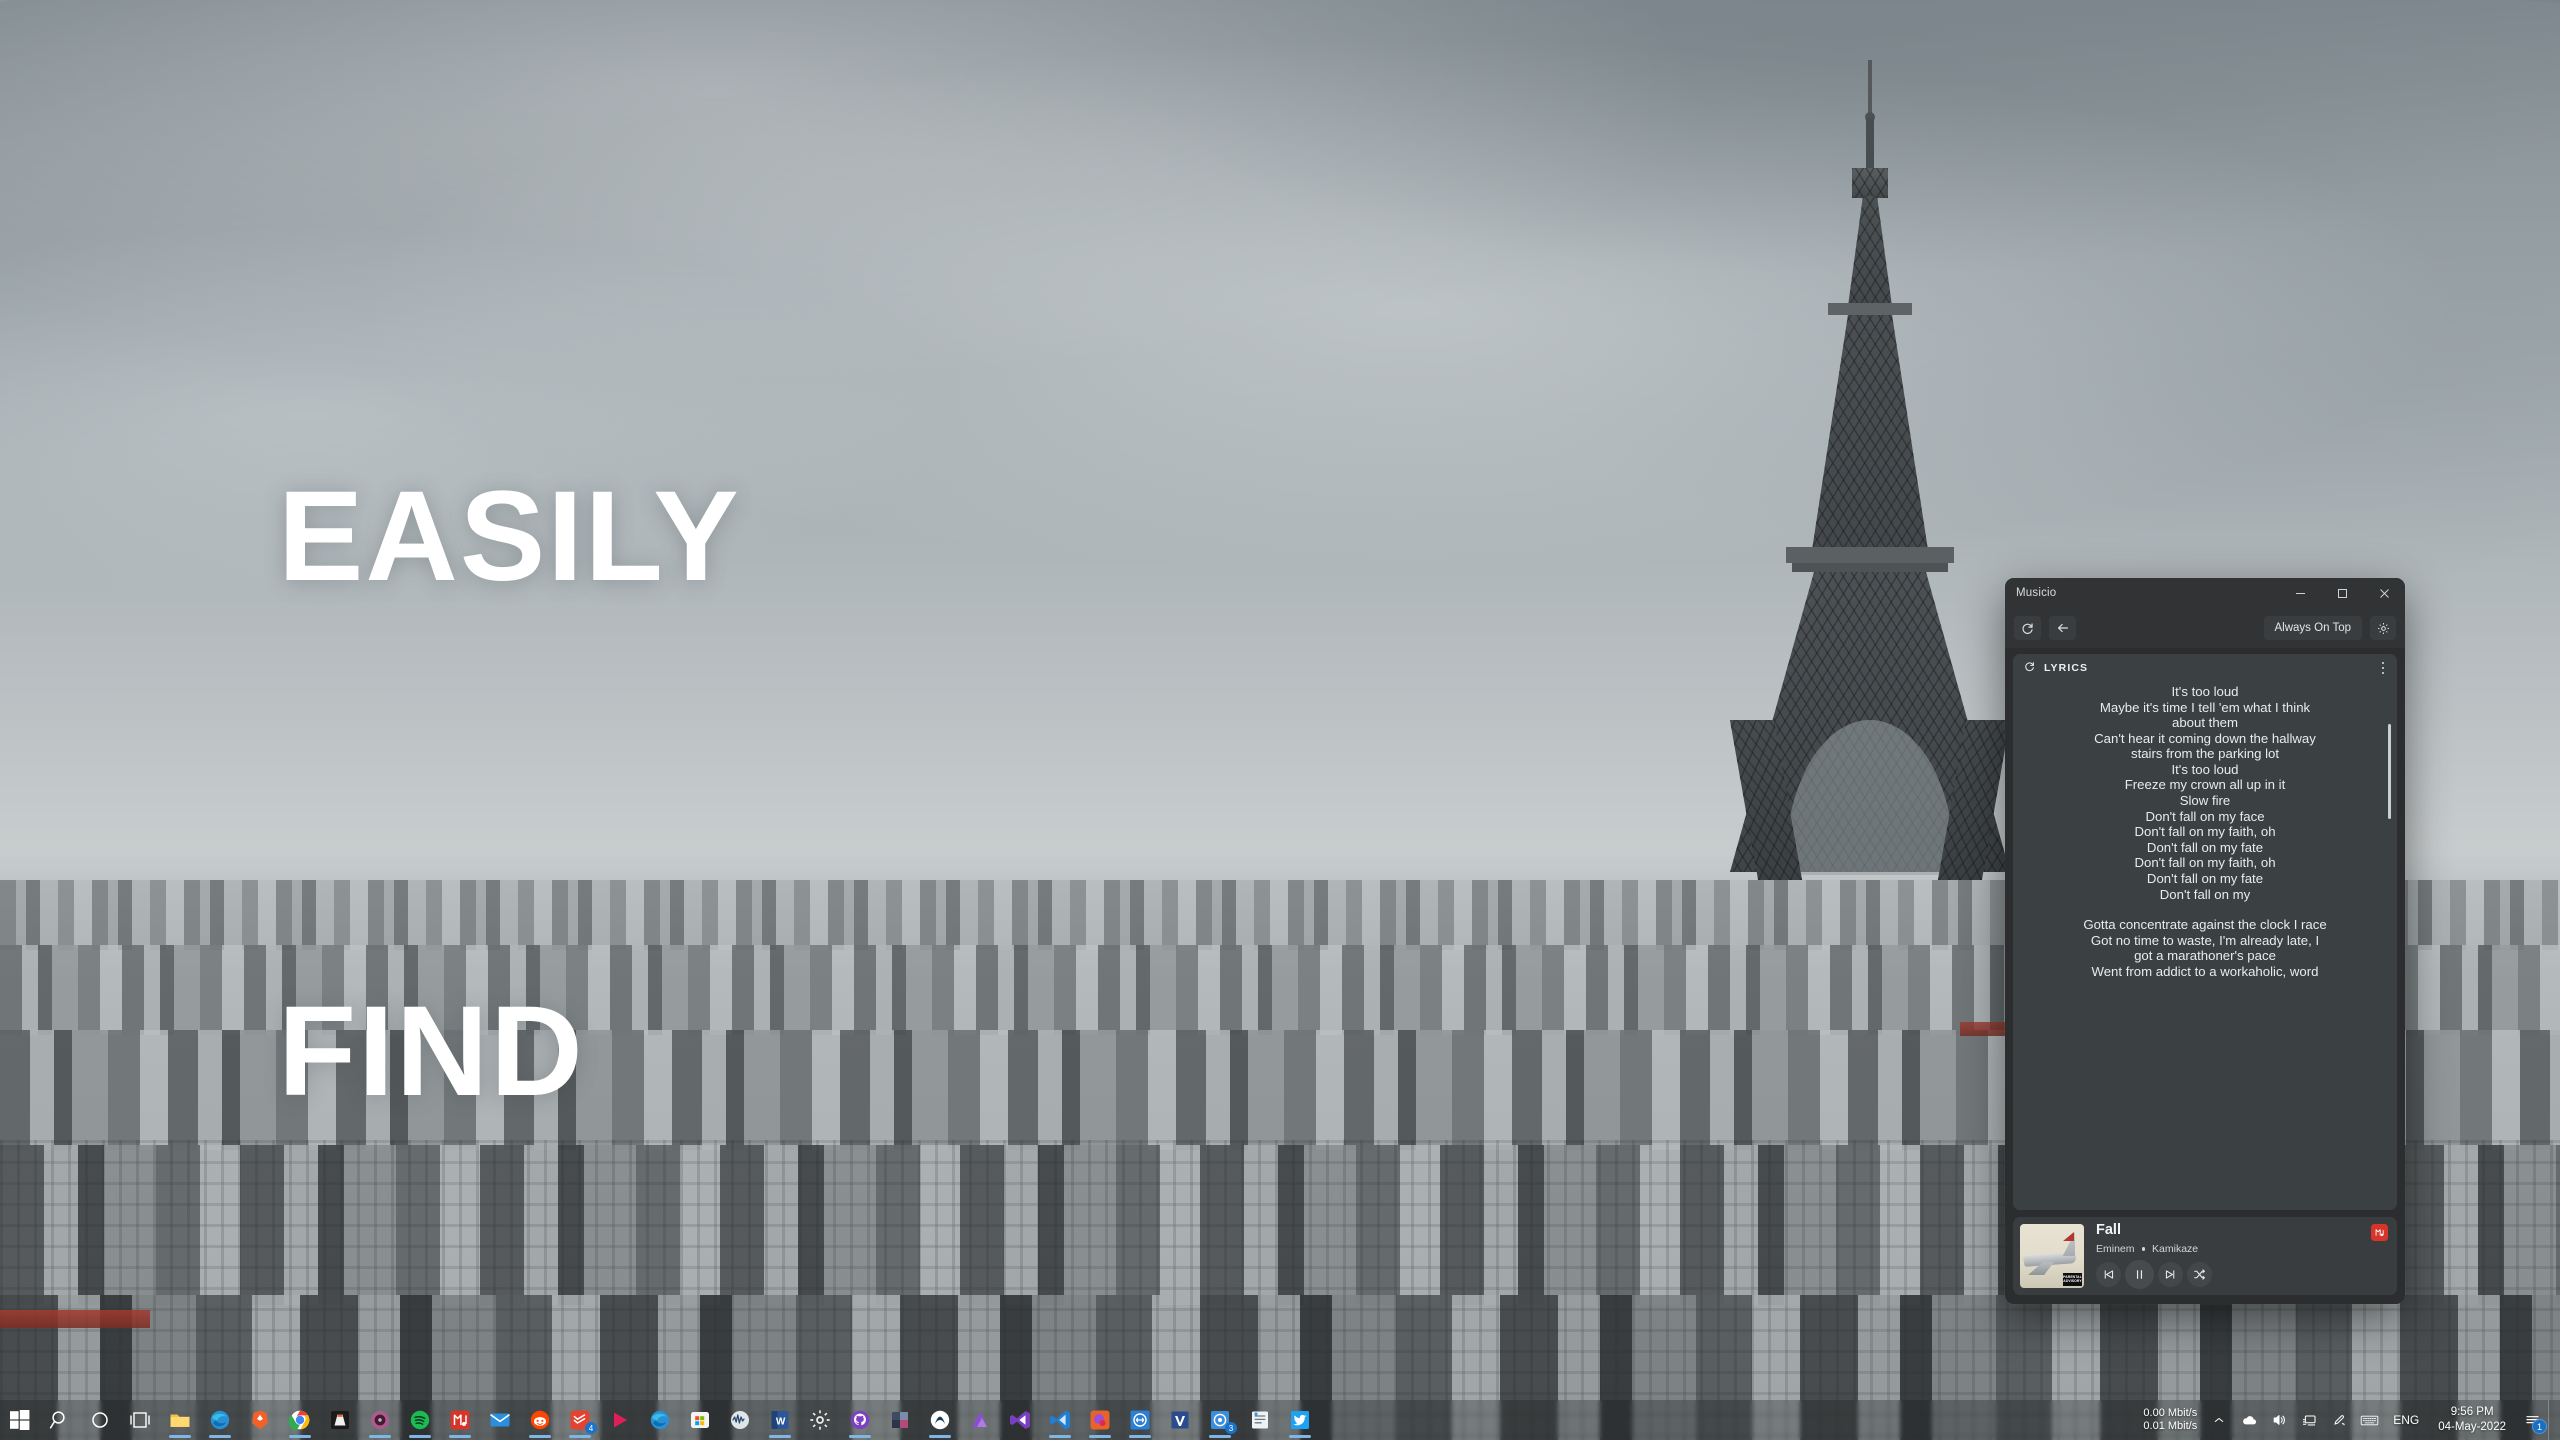 The width and height of the screenshot is (2560, 1440). I want to click on taskbar-app-messaging, so click(1140, 1420).